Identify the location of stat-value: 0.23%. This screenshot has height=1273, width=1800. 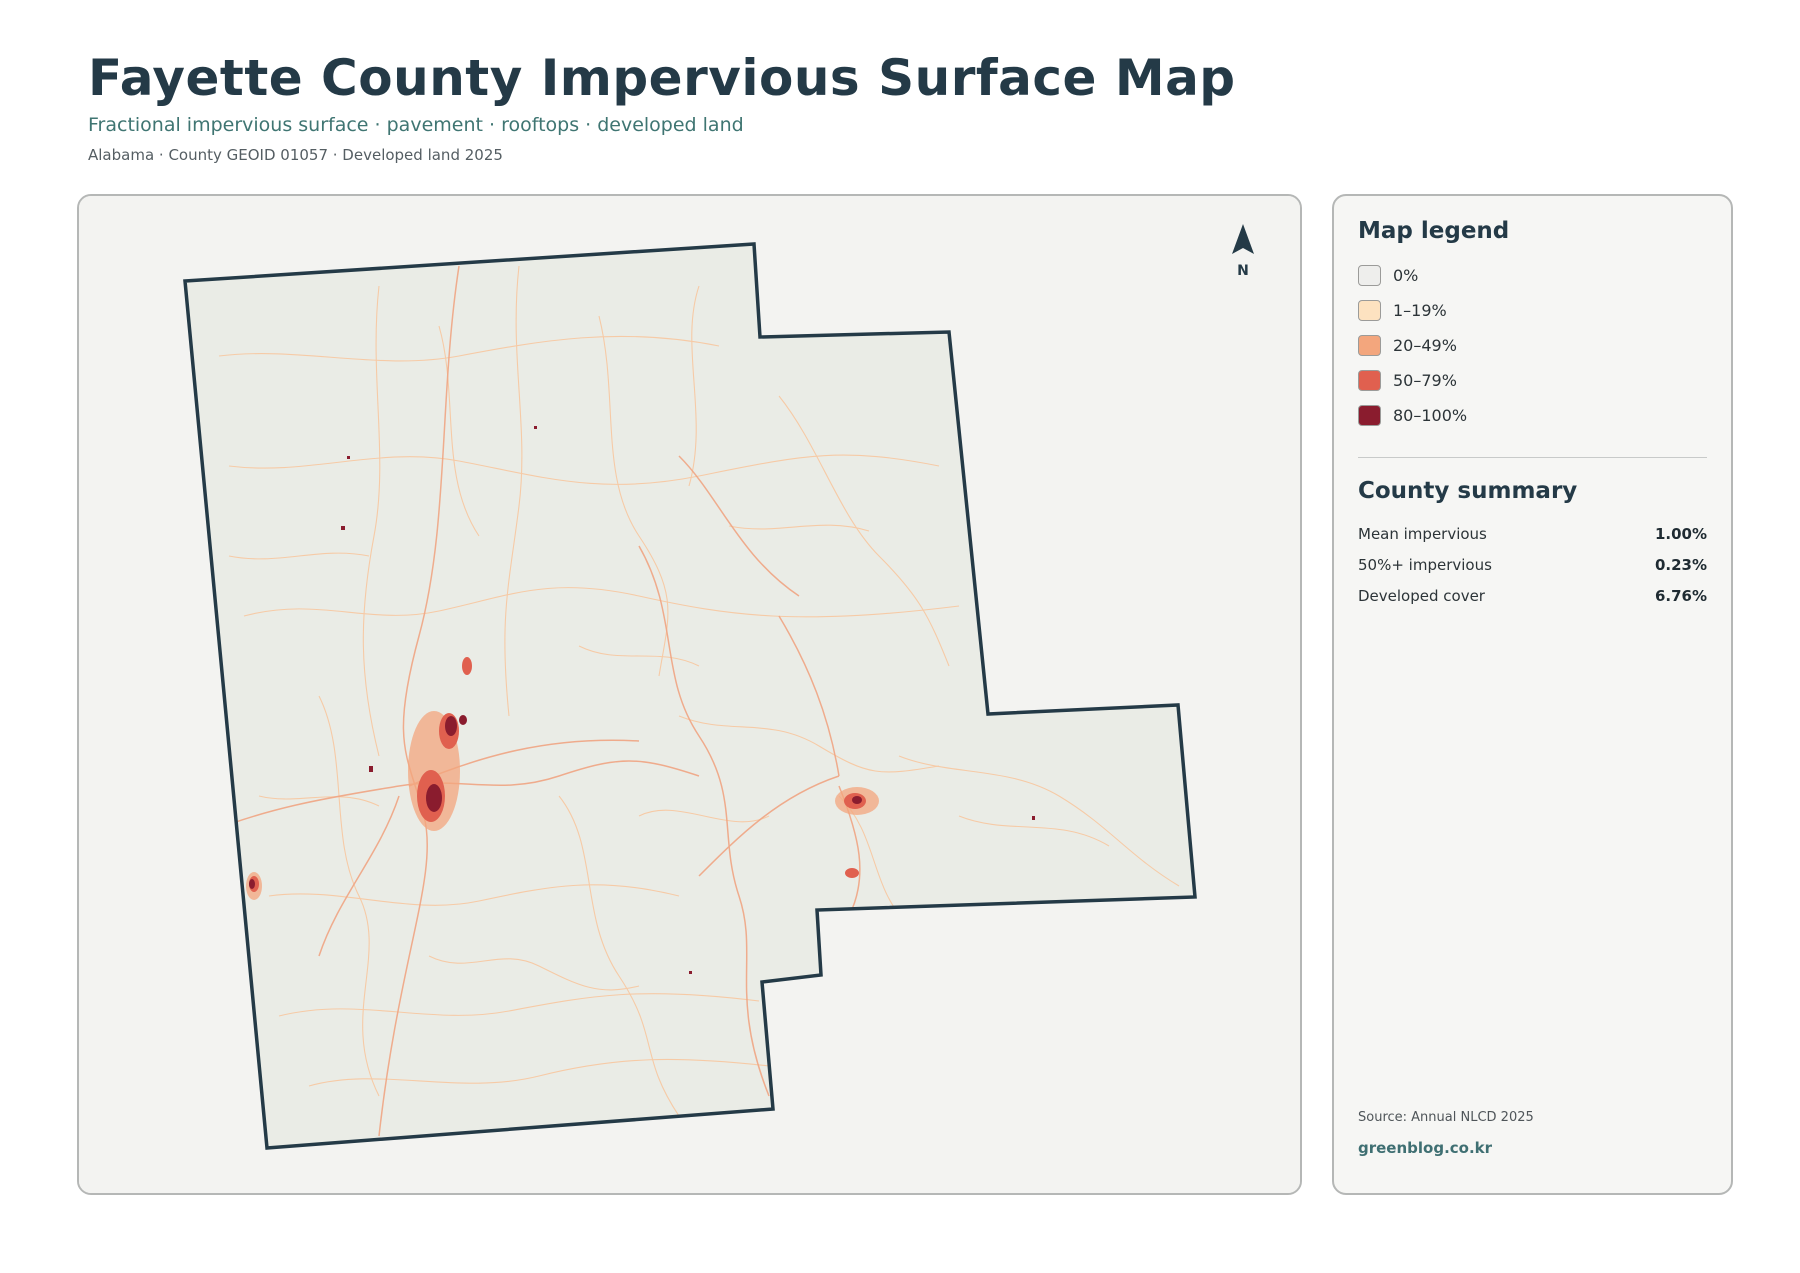
(1680, 564).